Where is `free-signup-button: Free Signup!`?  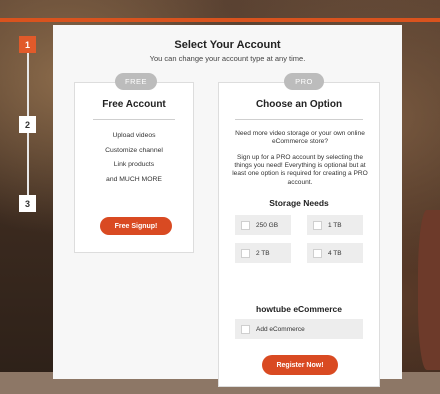 free-signup-button: Free Signup! is located at coordinates (136, 226).